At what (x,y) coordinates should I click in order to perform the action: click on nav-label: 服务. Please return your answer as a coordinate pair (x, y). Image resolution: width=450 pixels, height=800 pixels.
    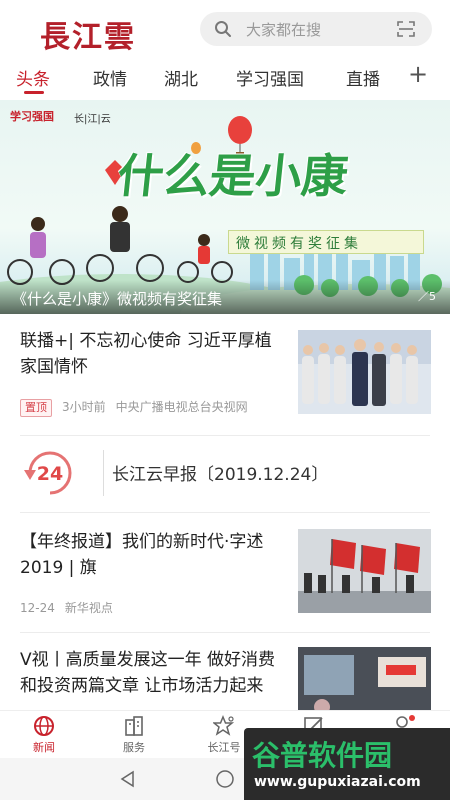
    Looking at the image, I should click on (134, 747).